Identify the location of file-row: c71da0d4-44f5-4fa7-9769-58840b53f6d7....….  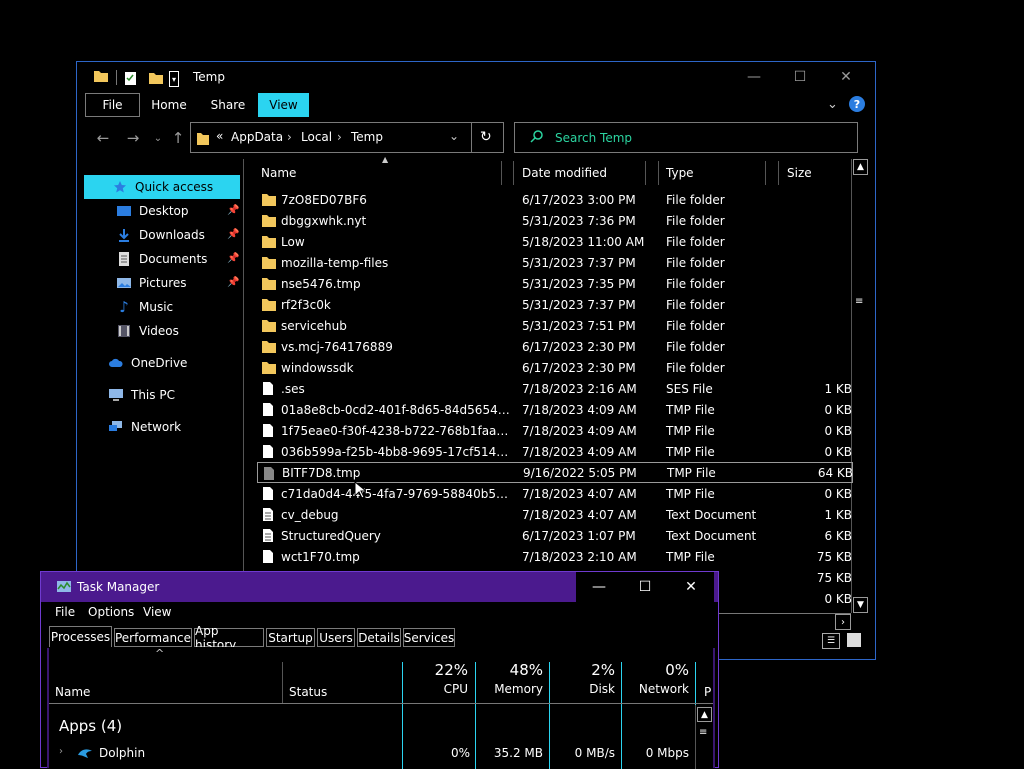
(555, 493).